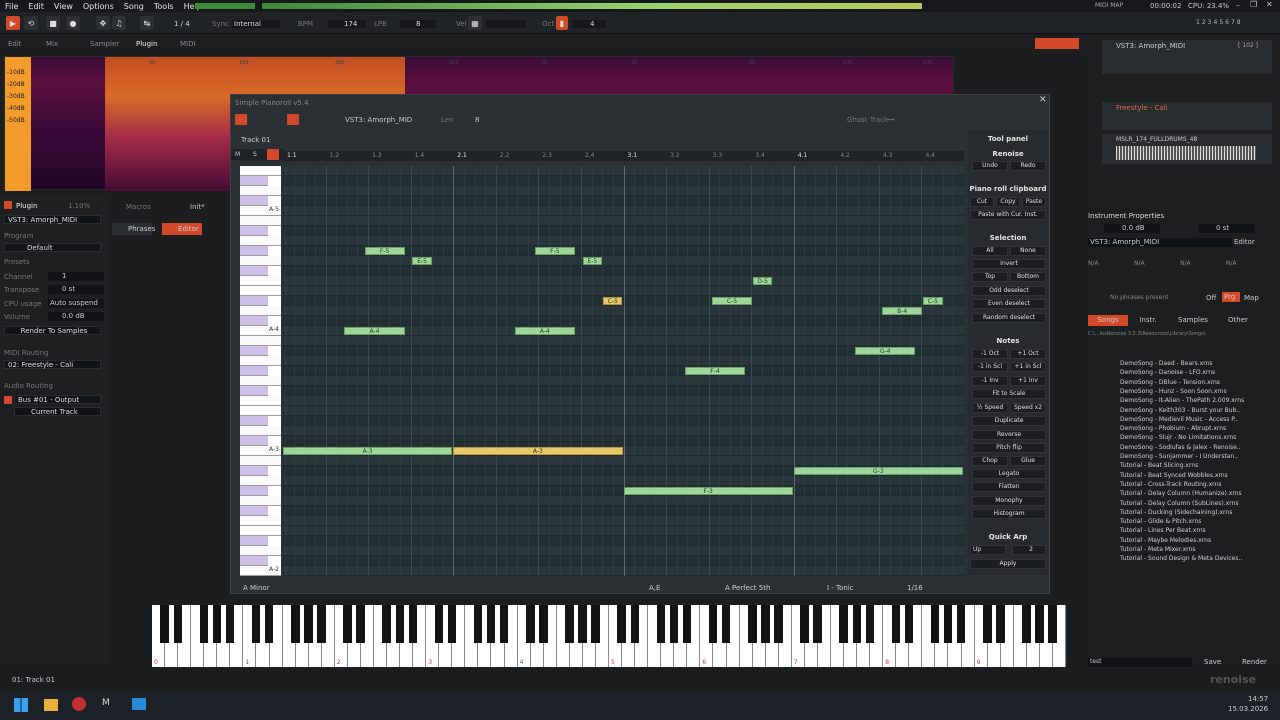  I want to click on pr-back-icon, so click(273, 154).